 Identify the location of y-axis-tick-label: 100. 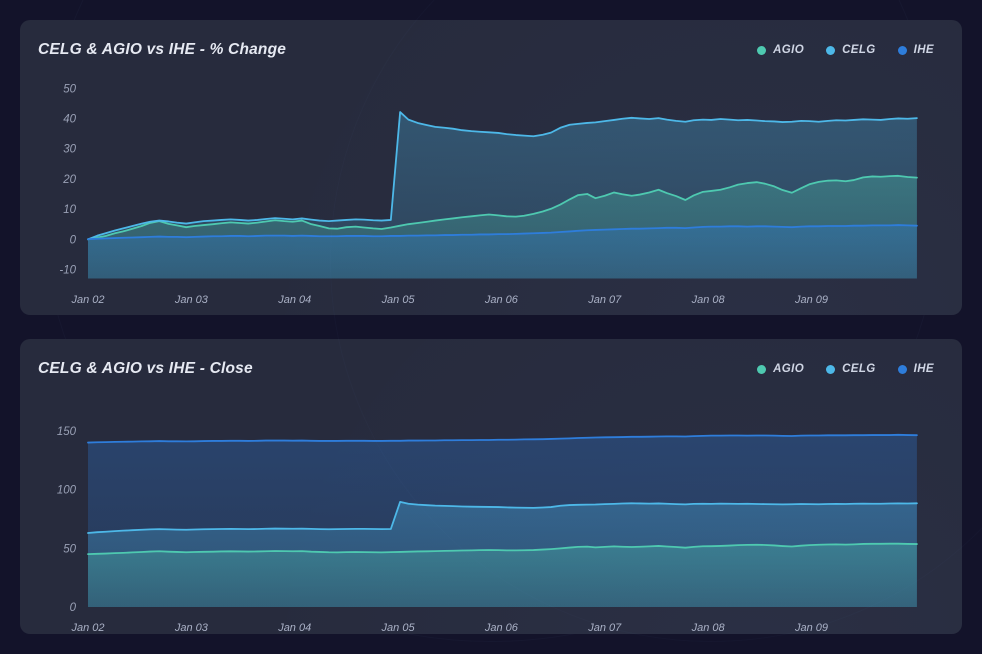
(67, 491).